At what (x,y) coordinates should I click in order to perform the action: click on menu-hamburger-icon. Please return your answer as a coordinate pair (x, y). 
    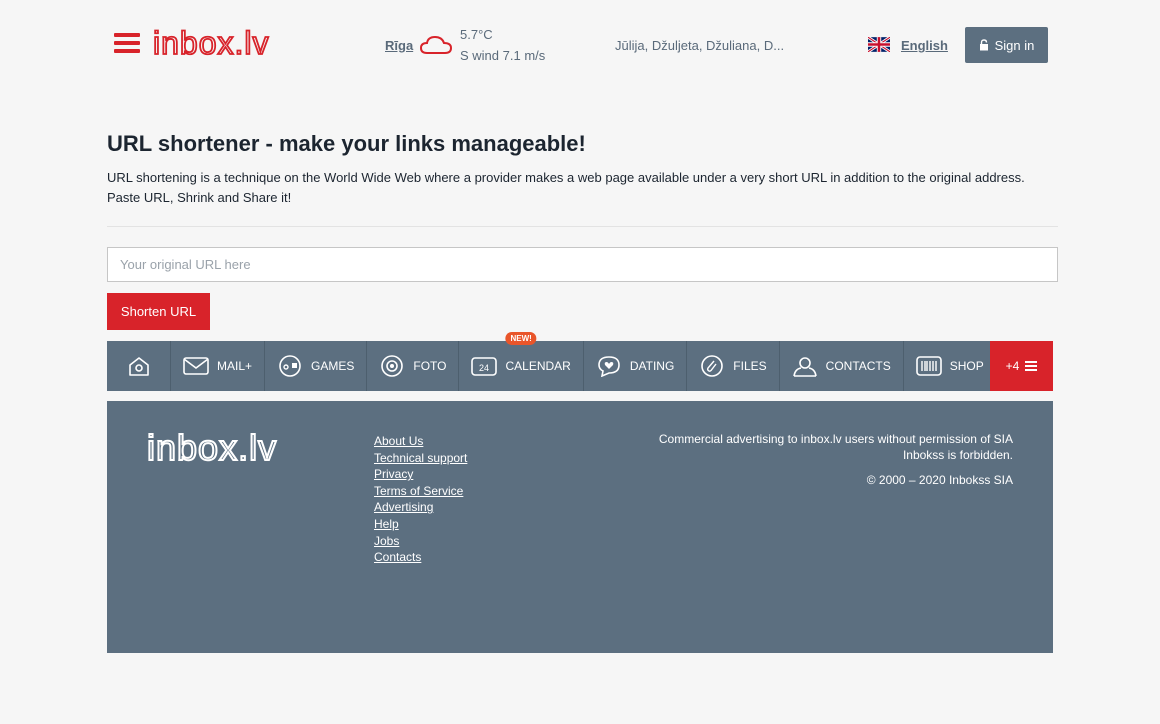
    Looking at the image, I should click on (127, 45).